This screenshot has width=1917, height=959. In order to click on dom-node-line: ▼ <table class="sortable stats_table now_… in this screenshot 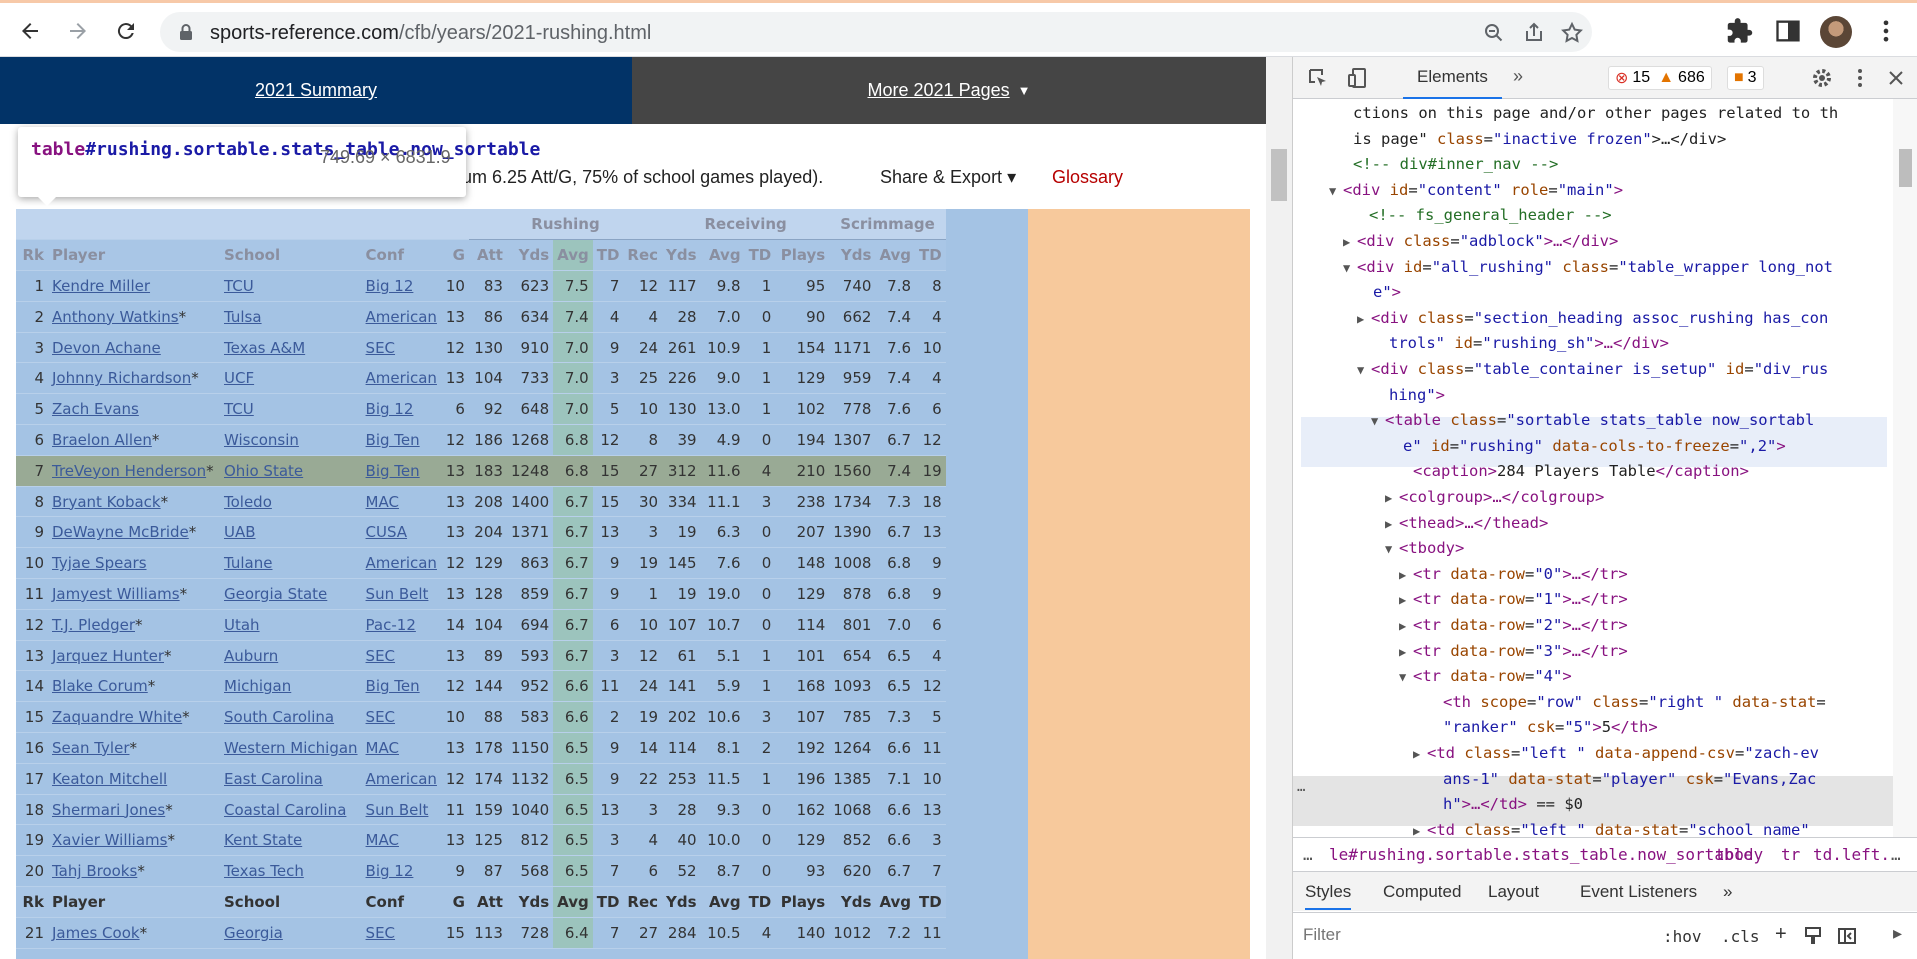, I will do `click(1592, 421)`.